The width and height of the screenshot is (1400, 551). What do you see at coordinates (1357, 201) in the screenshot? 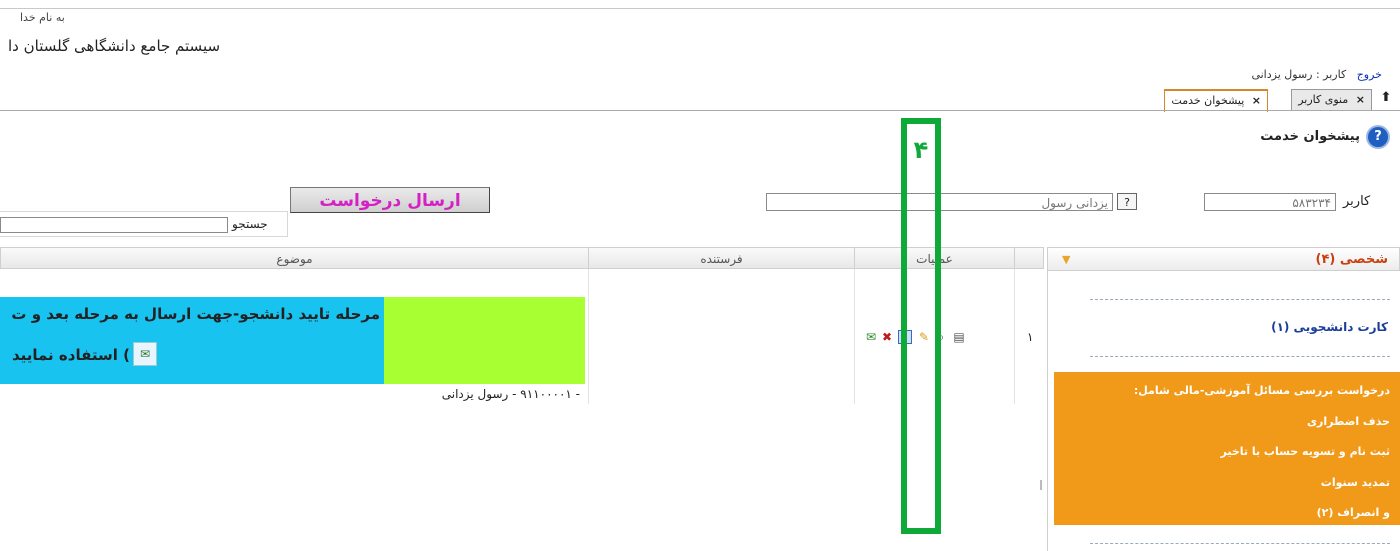
I see `user-field-label: کاربر` at bounding box center [1357, 201].